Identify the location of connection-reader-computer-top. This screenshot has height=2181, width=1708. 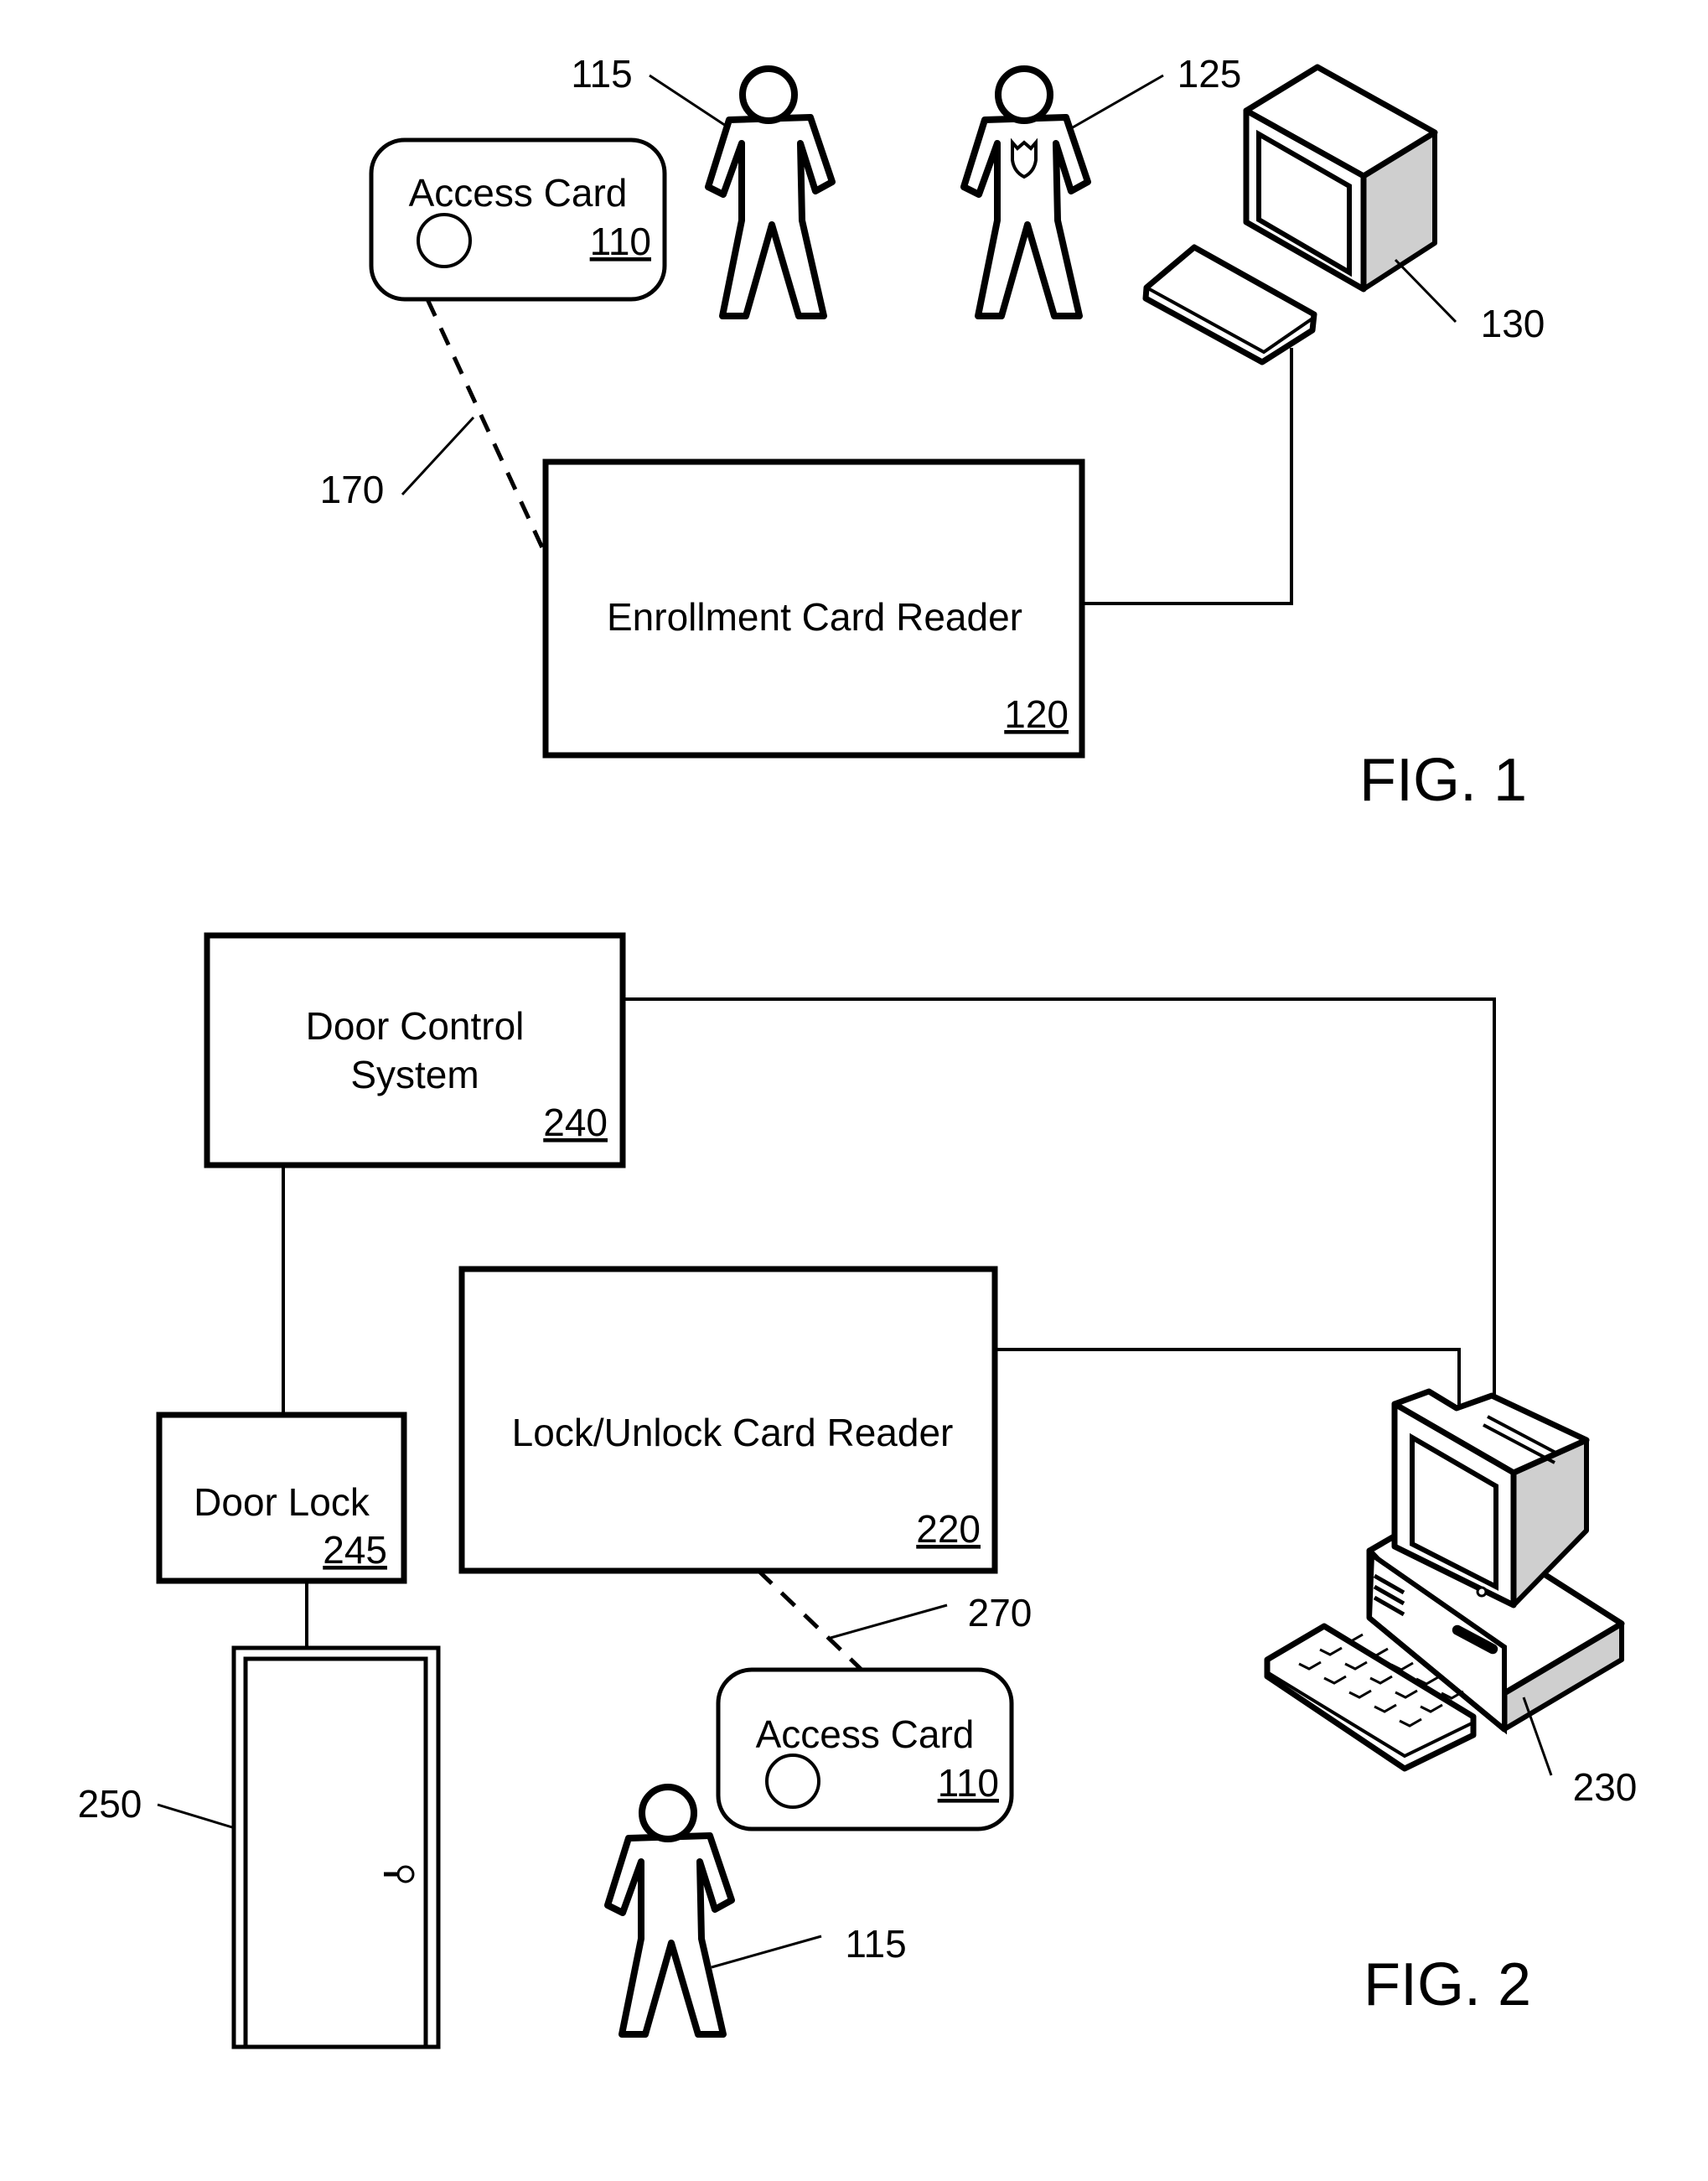
(1228, 1382).